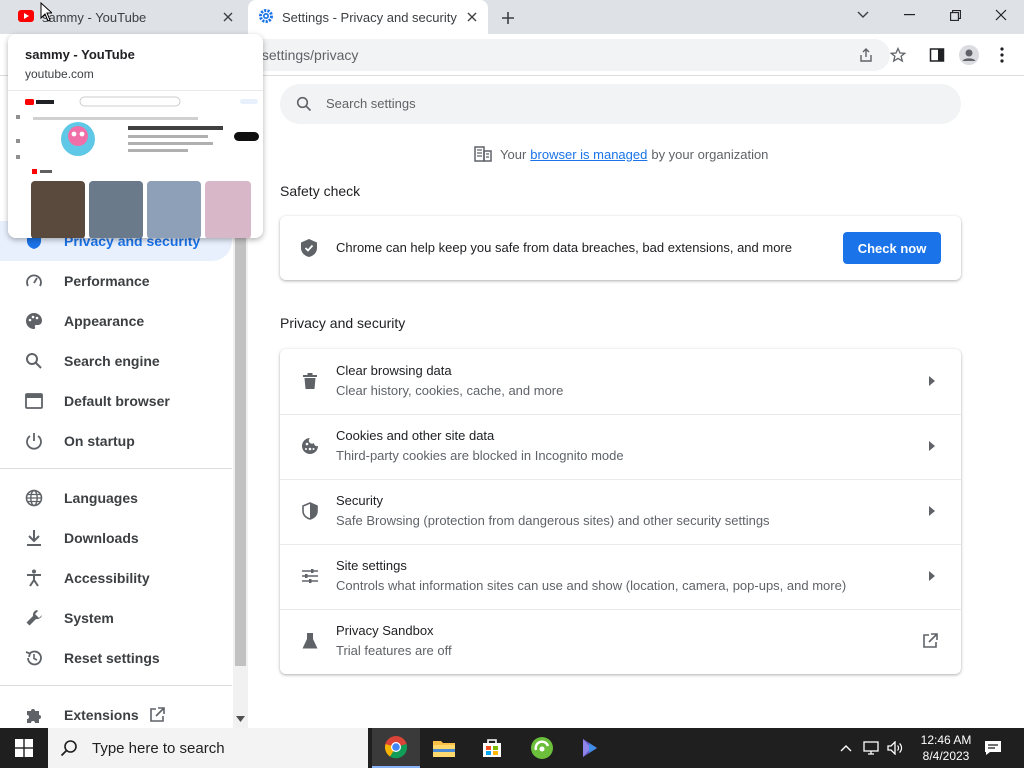 This screenshot has width=1024, height=768. I want to click on power-automate-taskbar-icon, so click(590, 748).